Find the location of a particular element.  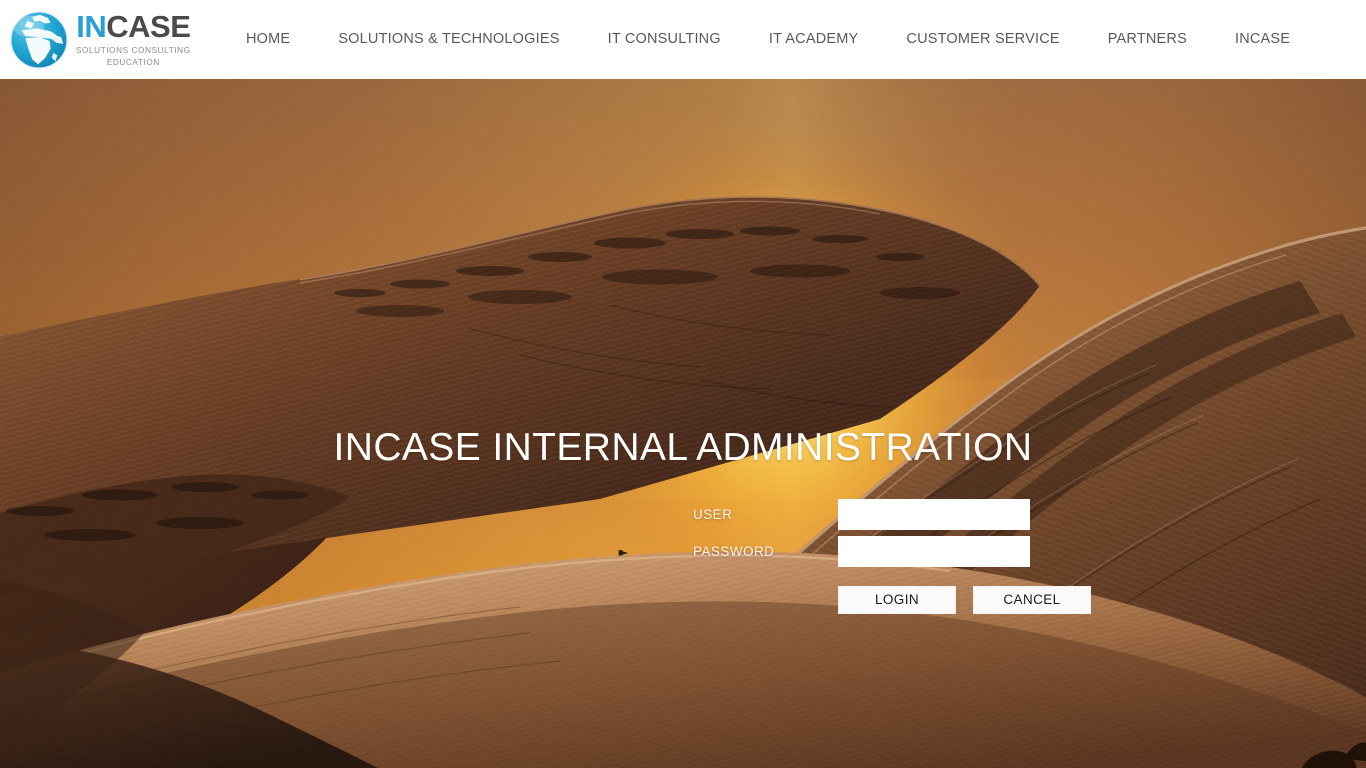

login-form: USER PASSWORD LOGIN CANCEL is located at coordinates (893, 556).